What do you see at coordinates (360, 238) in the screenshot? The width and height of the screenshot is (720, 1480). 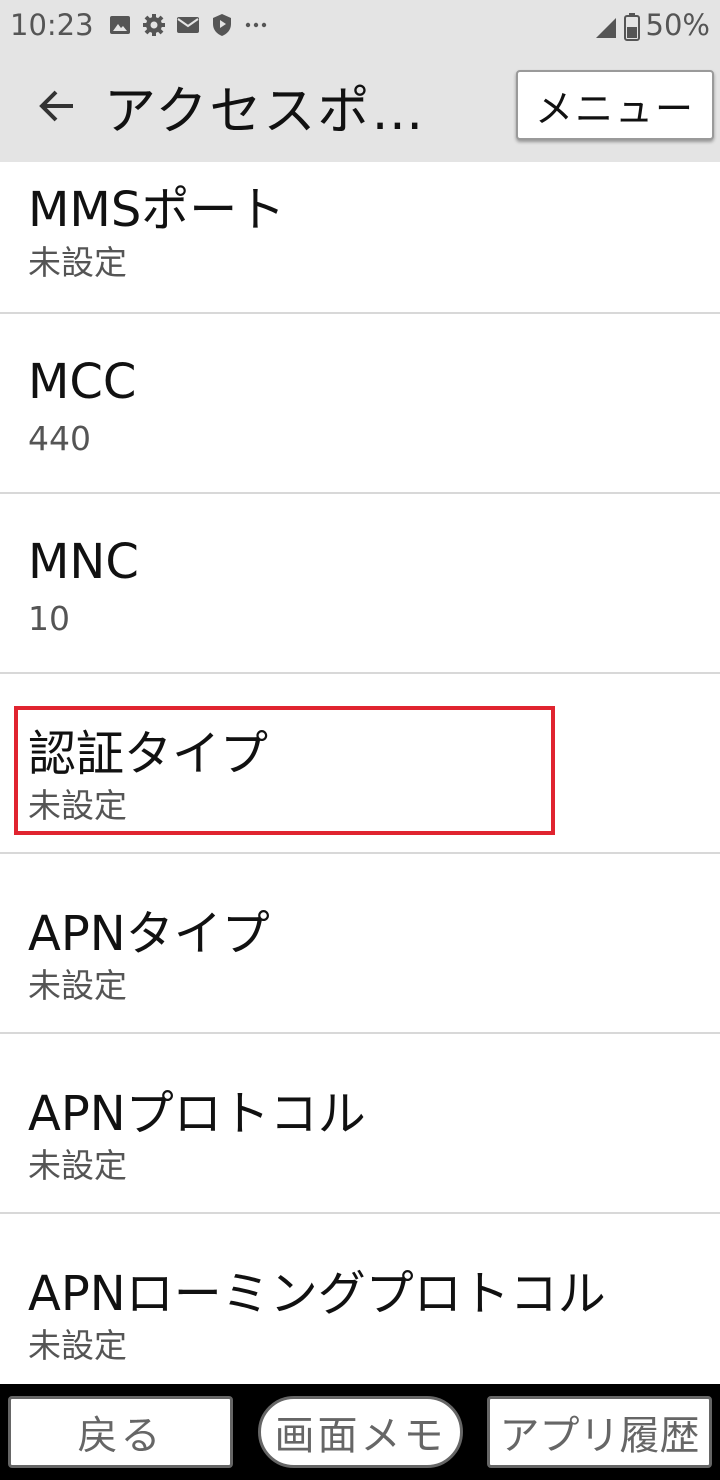 I see `list-item-mms-port: MMSポート 未設定` at bounding box center [360, 238].